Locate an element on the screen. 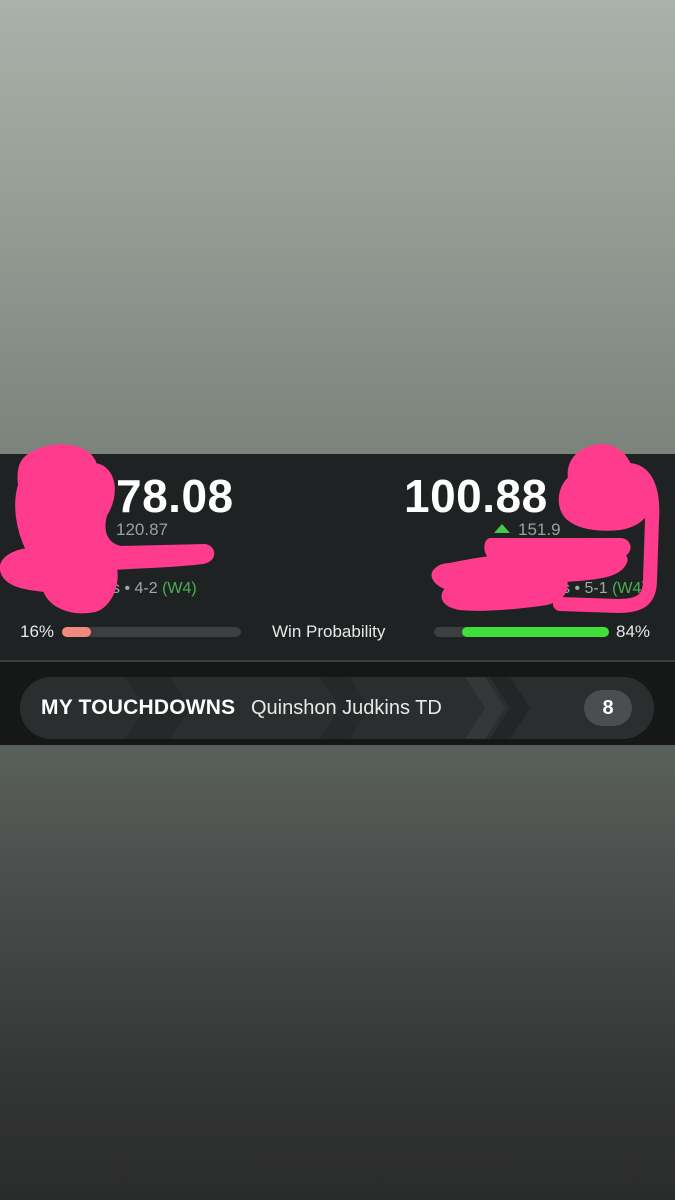 This screenshot has width=675, height=1200. right-win-percent: 84% is located at coordinates (633, 631).